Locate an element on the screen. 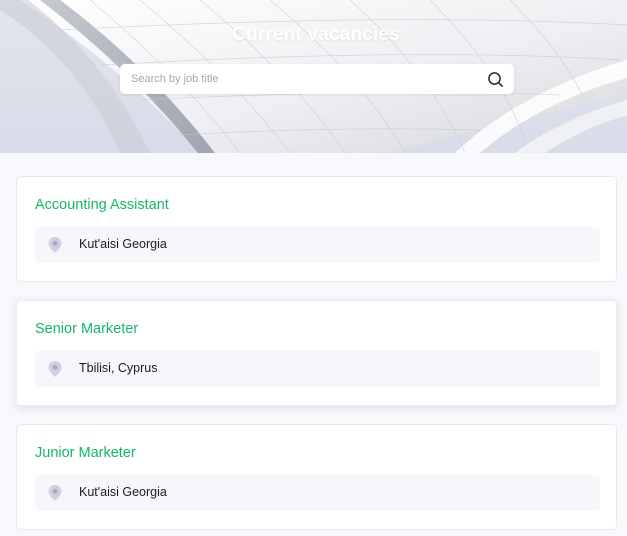  search-icon is located at coordinates (495, 79).